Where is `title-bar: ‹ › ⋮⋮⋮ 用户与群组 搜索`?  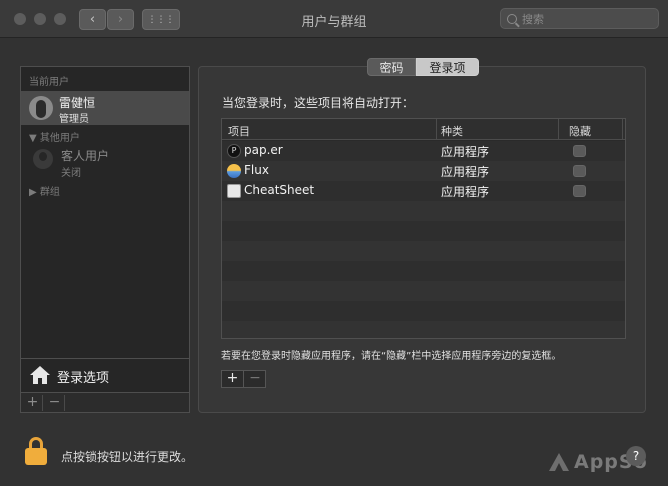 title-bar: ‹ › ⋮⋮⋮ 用户与群组 搜索 is located at coordinates (334, 19).